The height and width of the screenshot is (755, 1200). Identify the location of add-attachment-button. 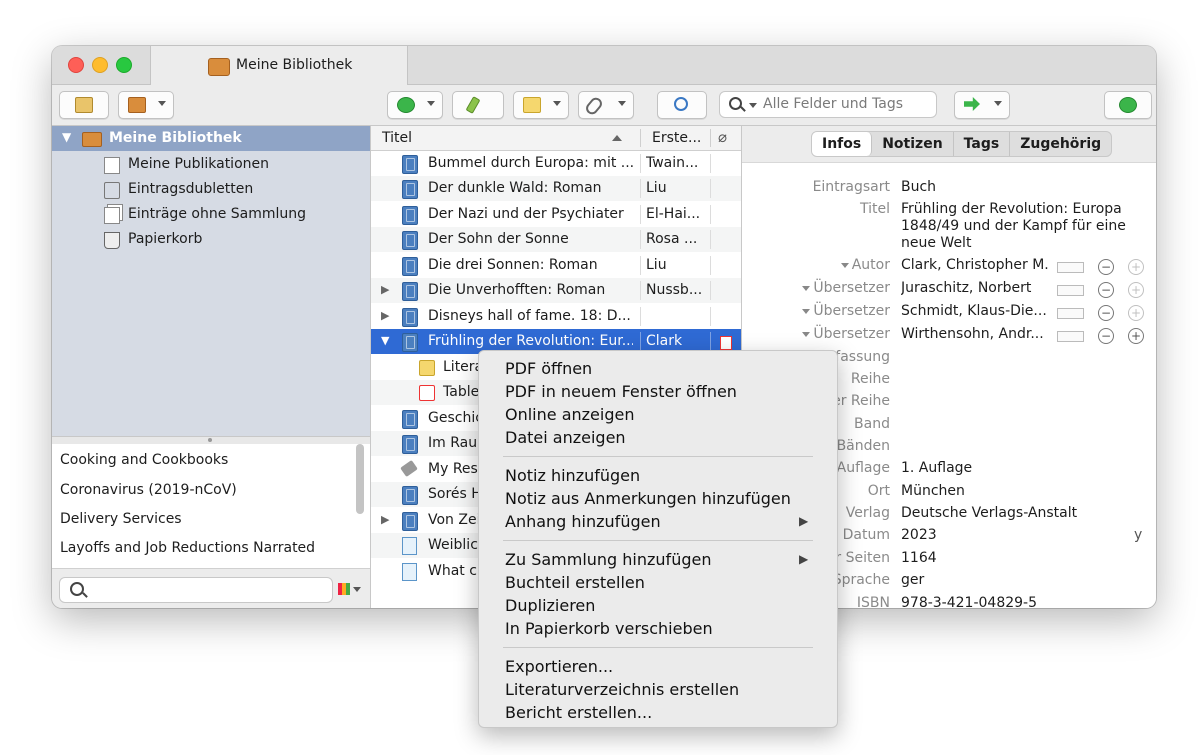
(606, 105).